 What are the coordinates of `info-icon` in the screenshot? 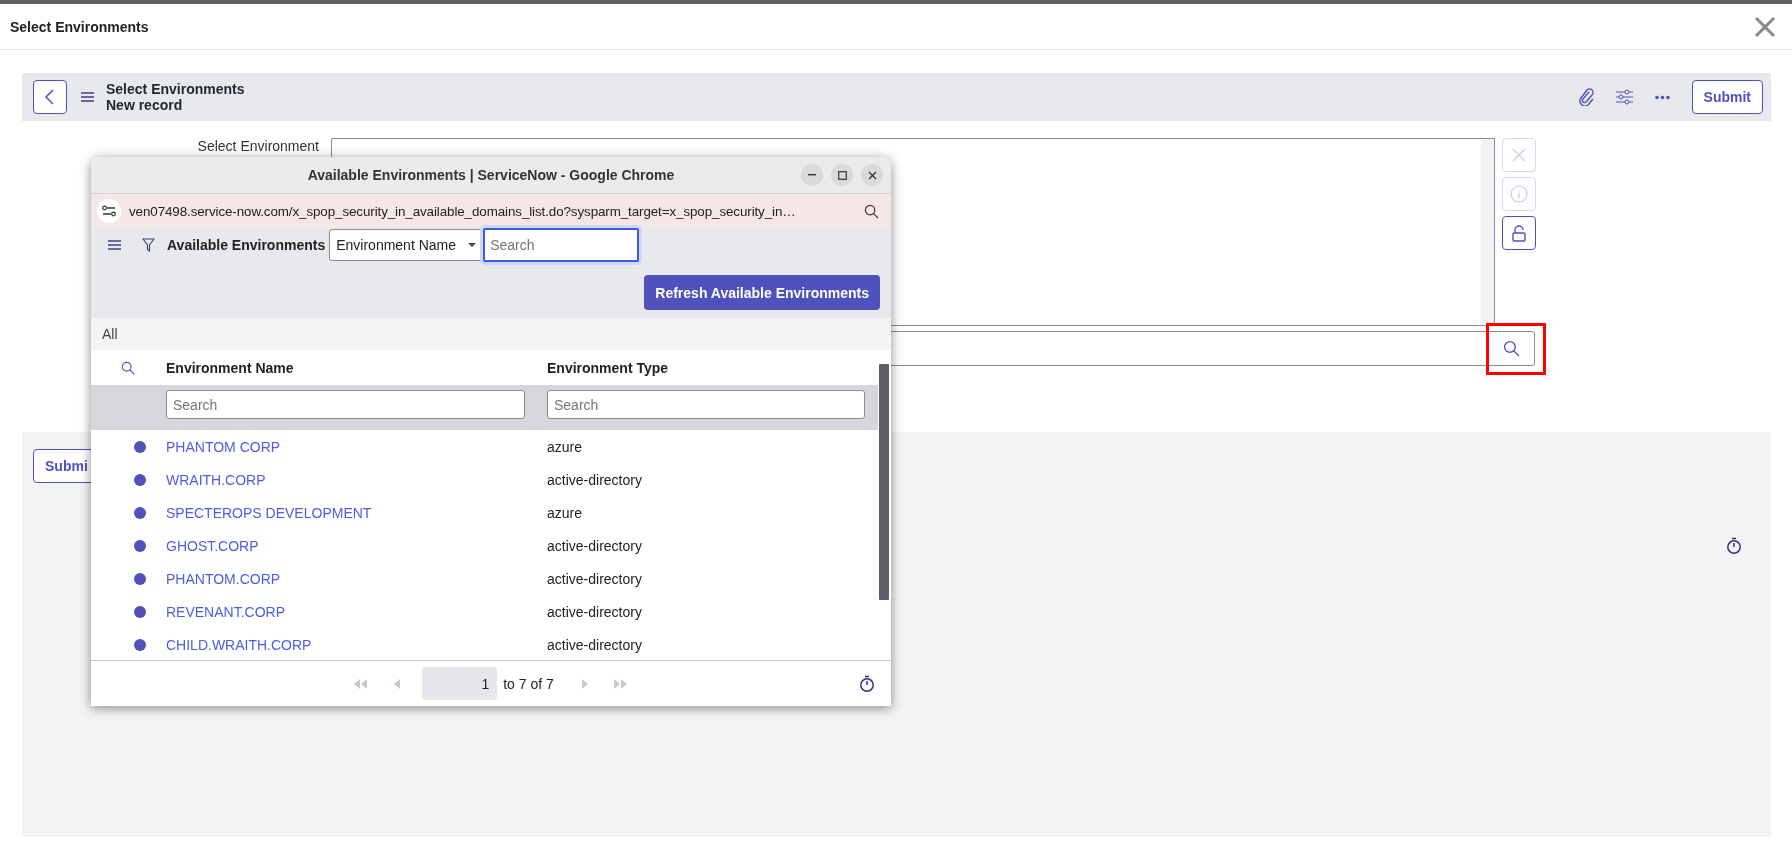 It's located at (1519, 194).